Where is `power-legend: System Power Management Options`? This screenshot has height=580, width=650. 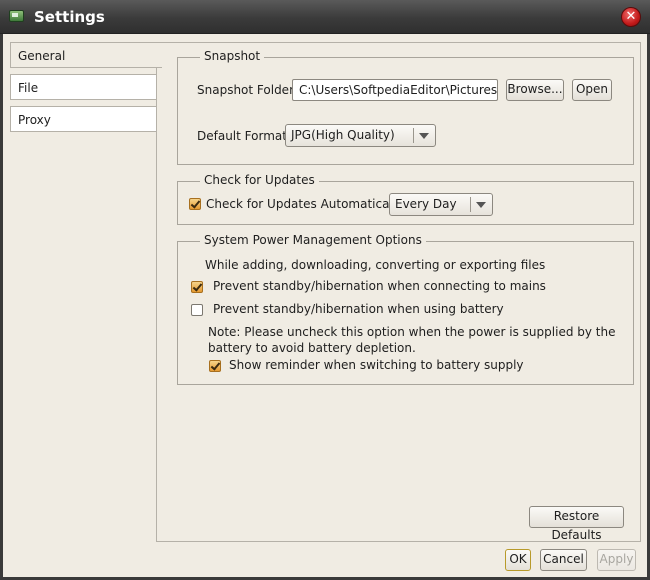
power-legend: System Power Management Options is located at coordinates (313, 240).